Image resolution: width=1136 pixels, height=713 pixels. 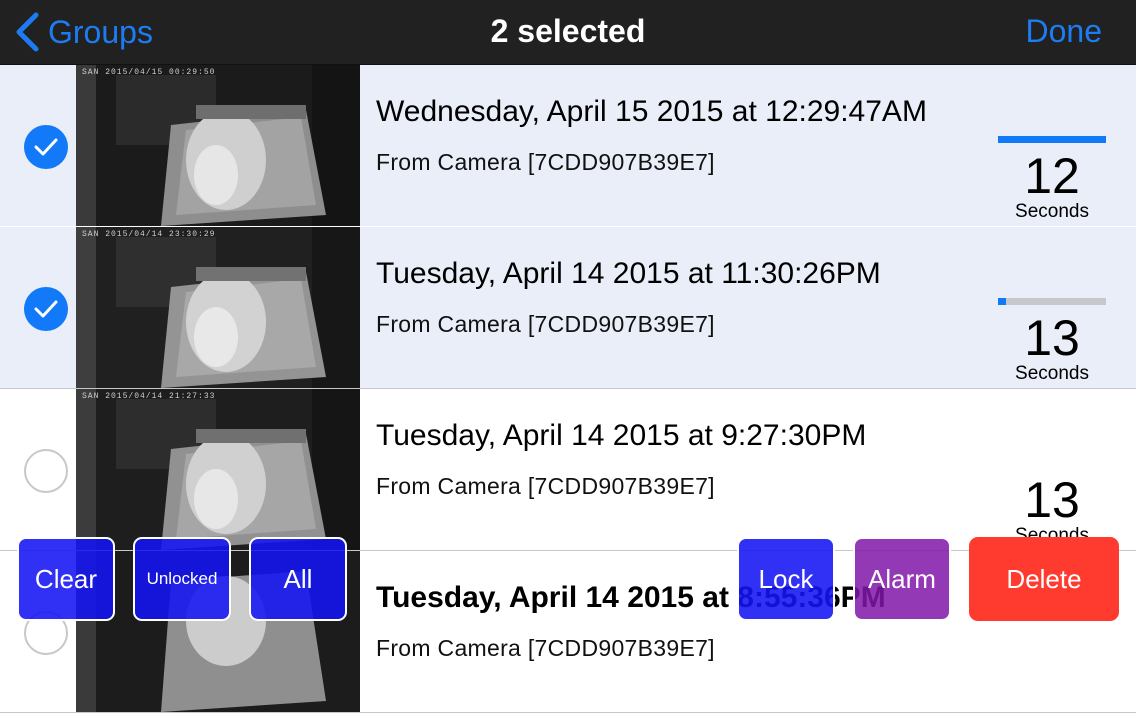 I want to click on video-timestamp: SAN 2015/04/14 21:27:33, so click(x=149, y=396).